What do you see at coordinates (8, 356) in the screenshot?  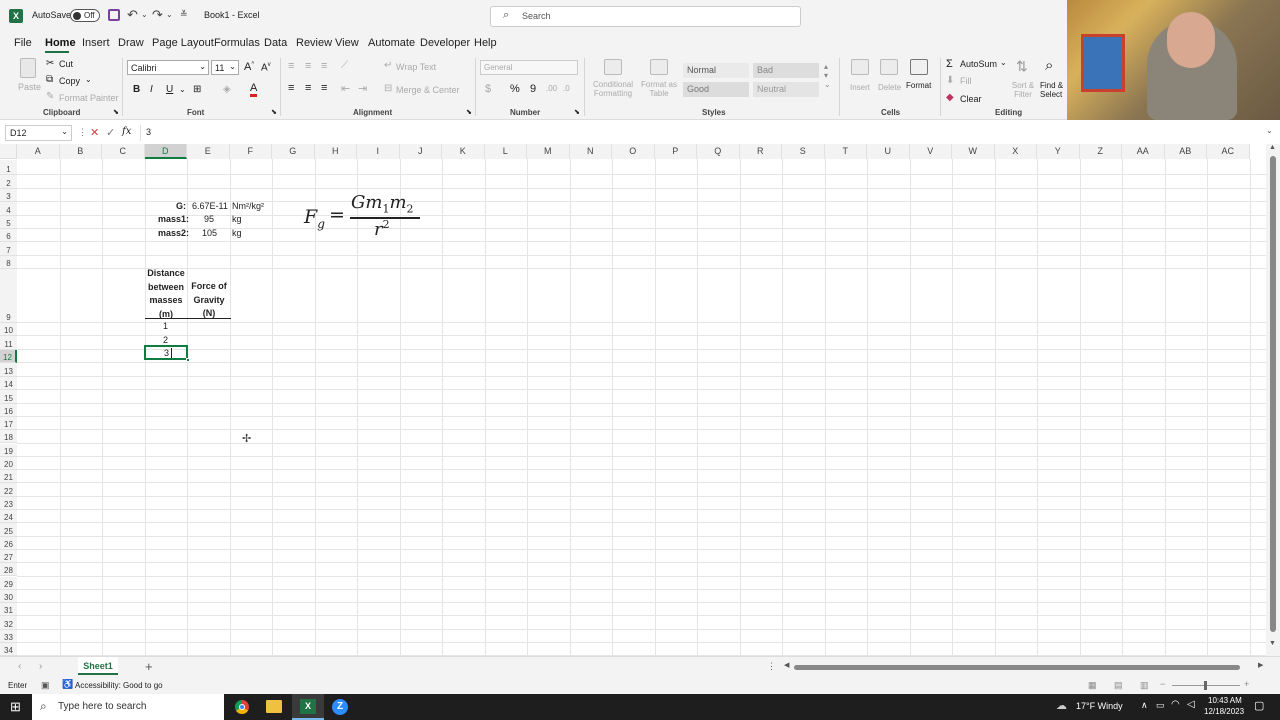 I see `row-header-12: 12` at bounding box center [8, 356].